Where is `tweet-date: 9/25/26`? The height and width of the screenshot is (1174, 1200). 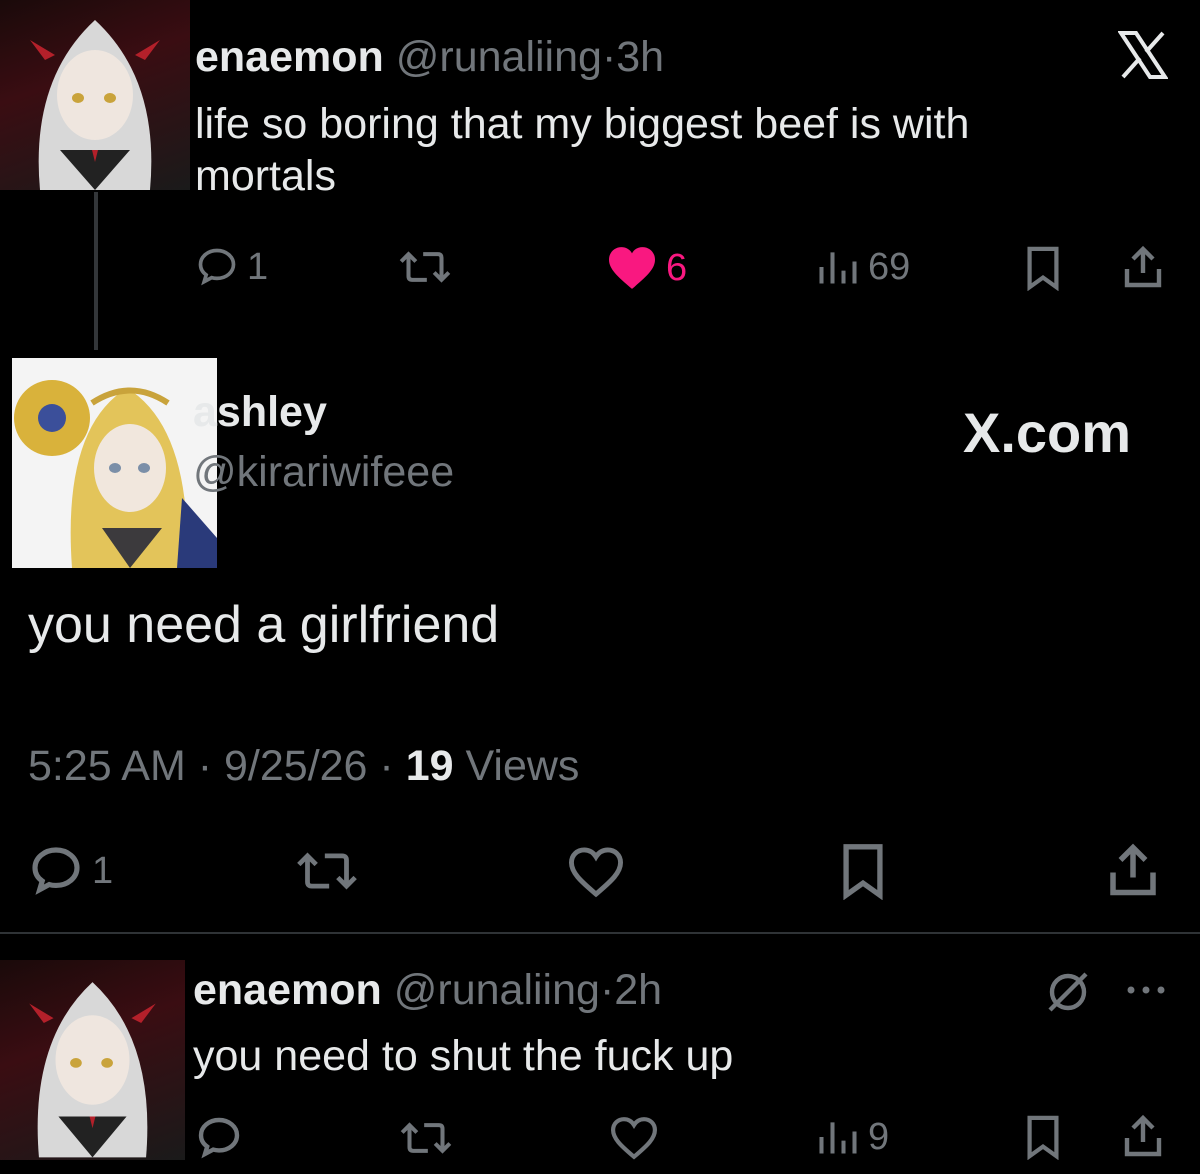 tweet-date: 9/25/26 is located at coordinates (295, 766).